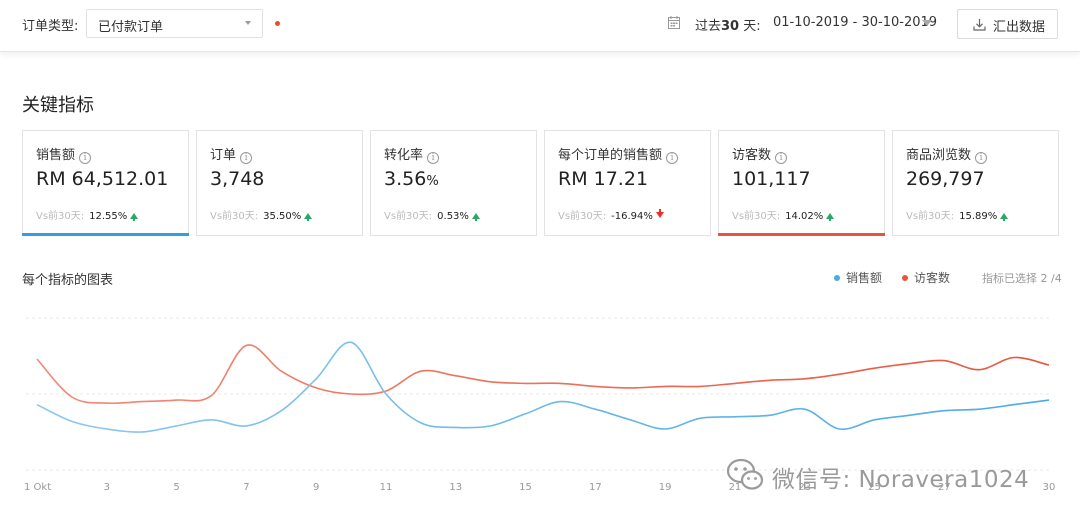  I want to click on chart-title: 每个指标的图表, so click(68, 280).